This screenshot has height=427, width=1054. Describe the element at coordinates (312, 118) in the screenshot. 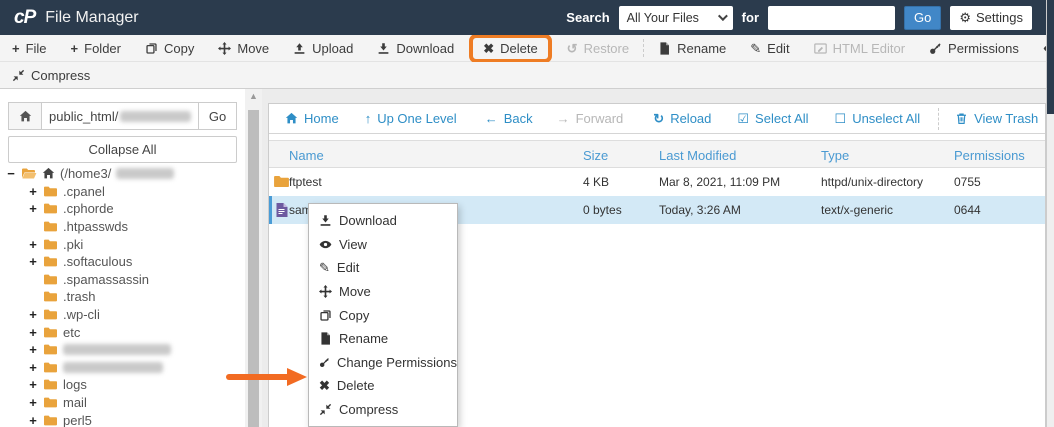

I see `nav-home-button: Home` at that location.